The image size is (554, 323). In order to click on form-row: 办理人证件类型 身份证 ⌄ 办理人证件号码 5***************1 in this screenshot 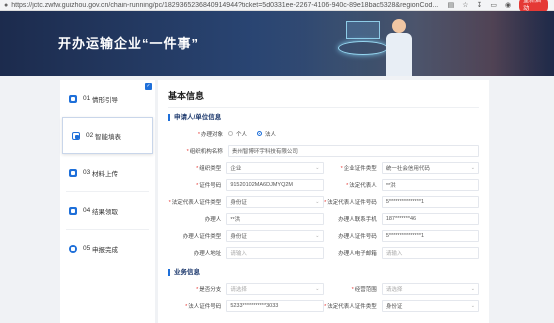, I will do `click(323, 235)`.